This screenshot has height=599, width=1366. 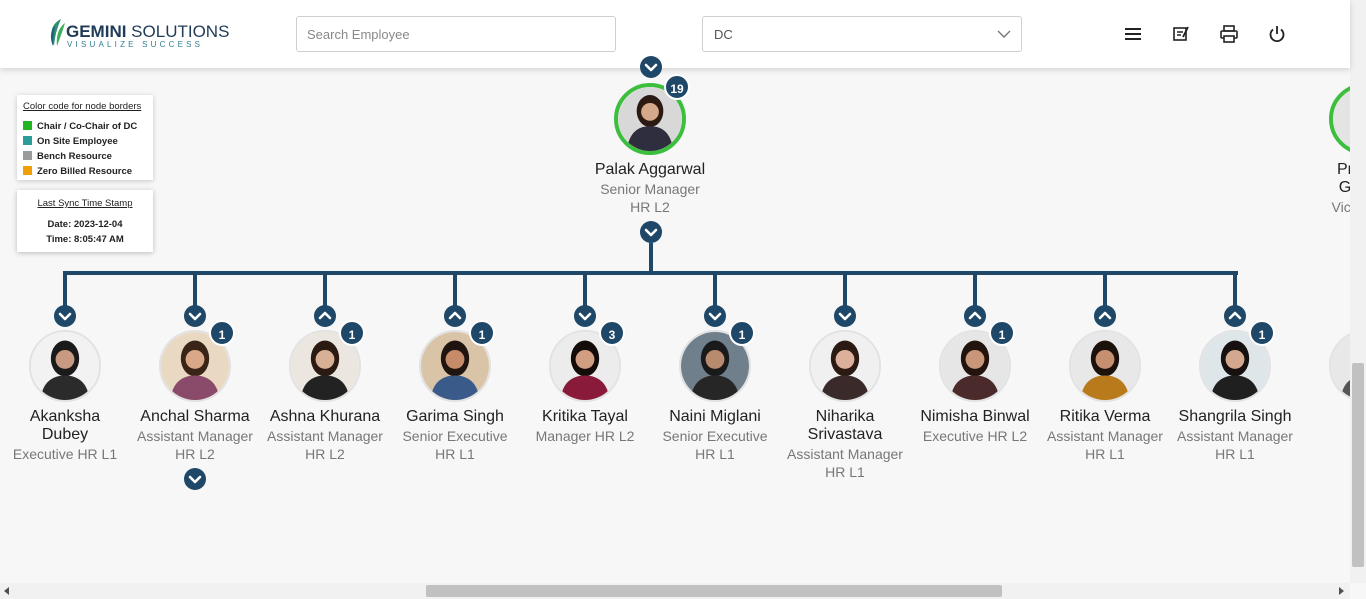 I want to click on expand-children-button, so click(x=195, y=479).